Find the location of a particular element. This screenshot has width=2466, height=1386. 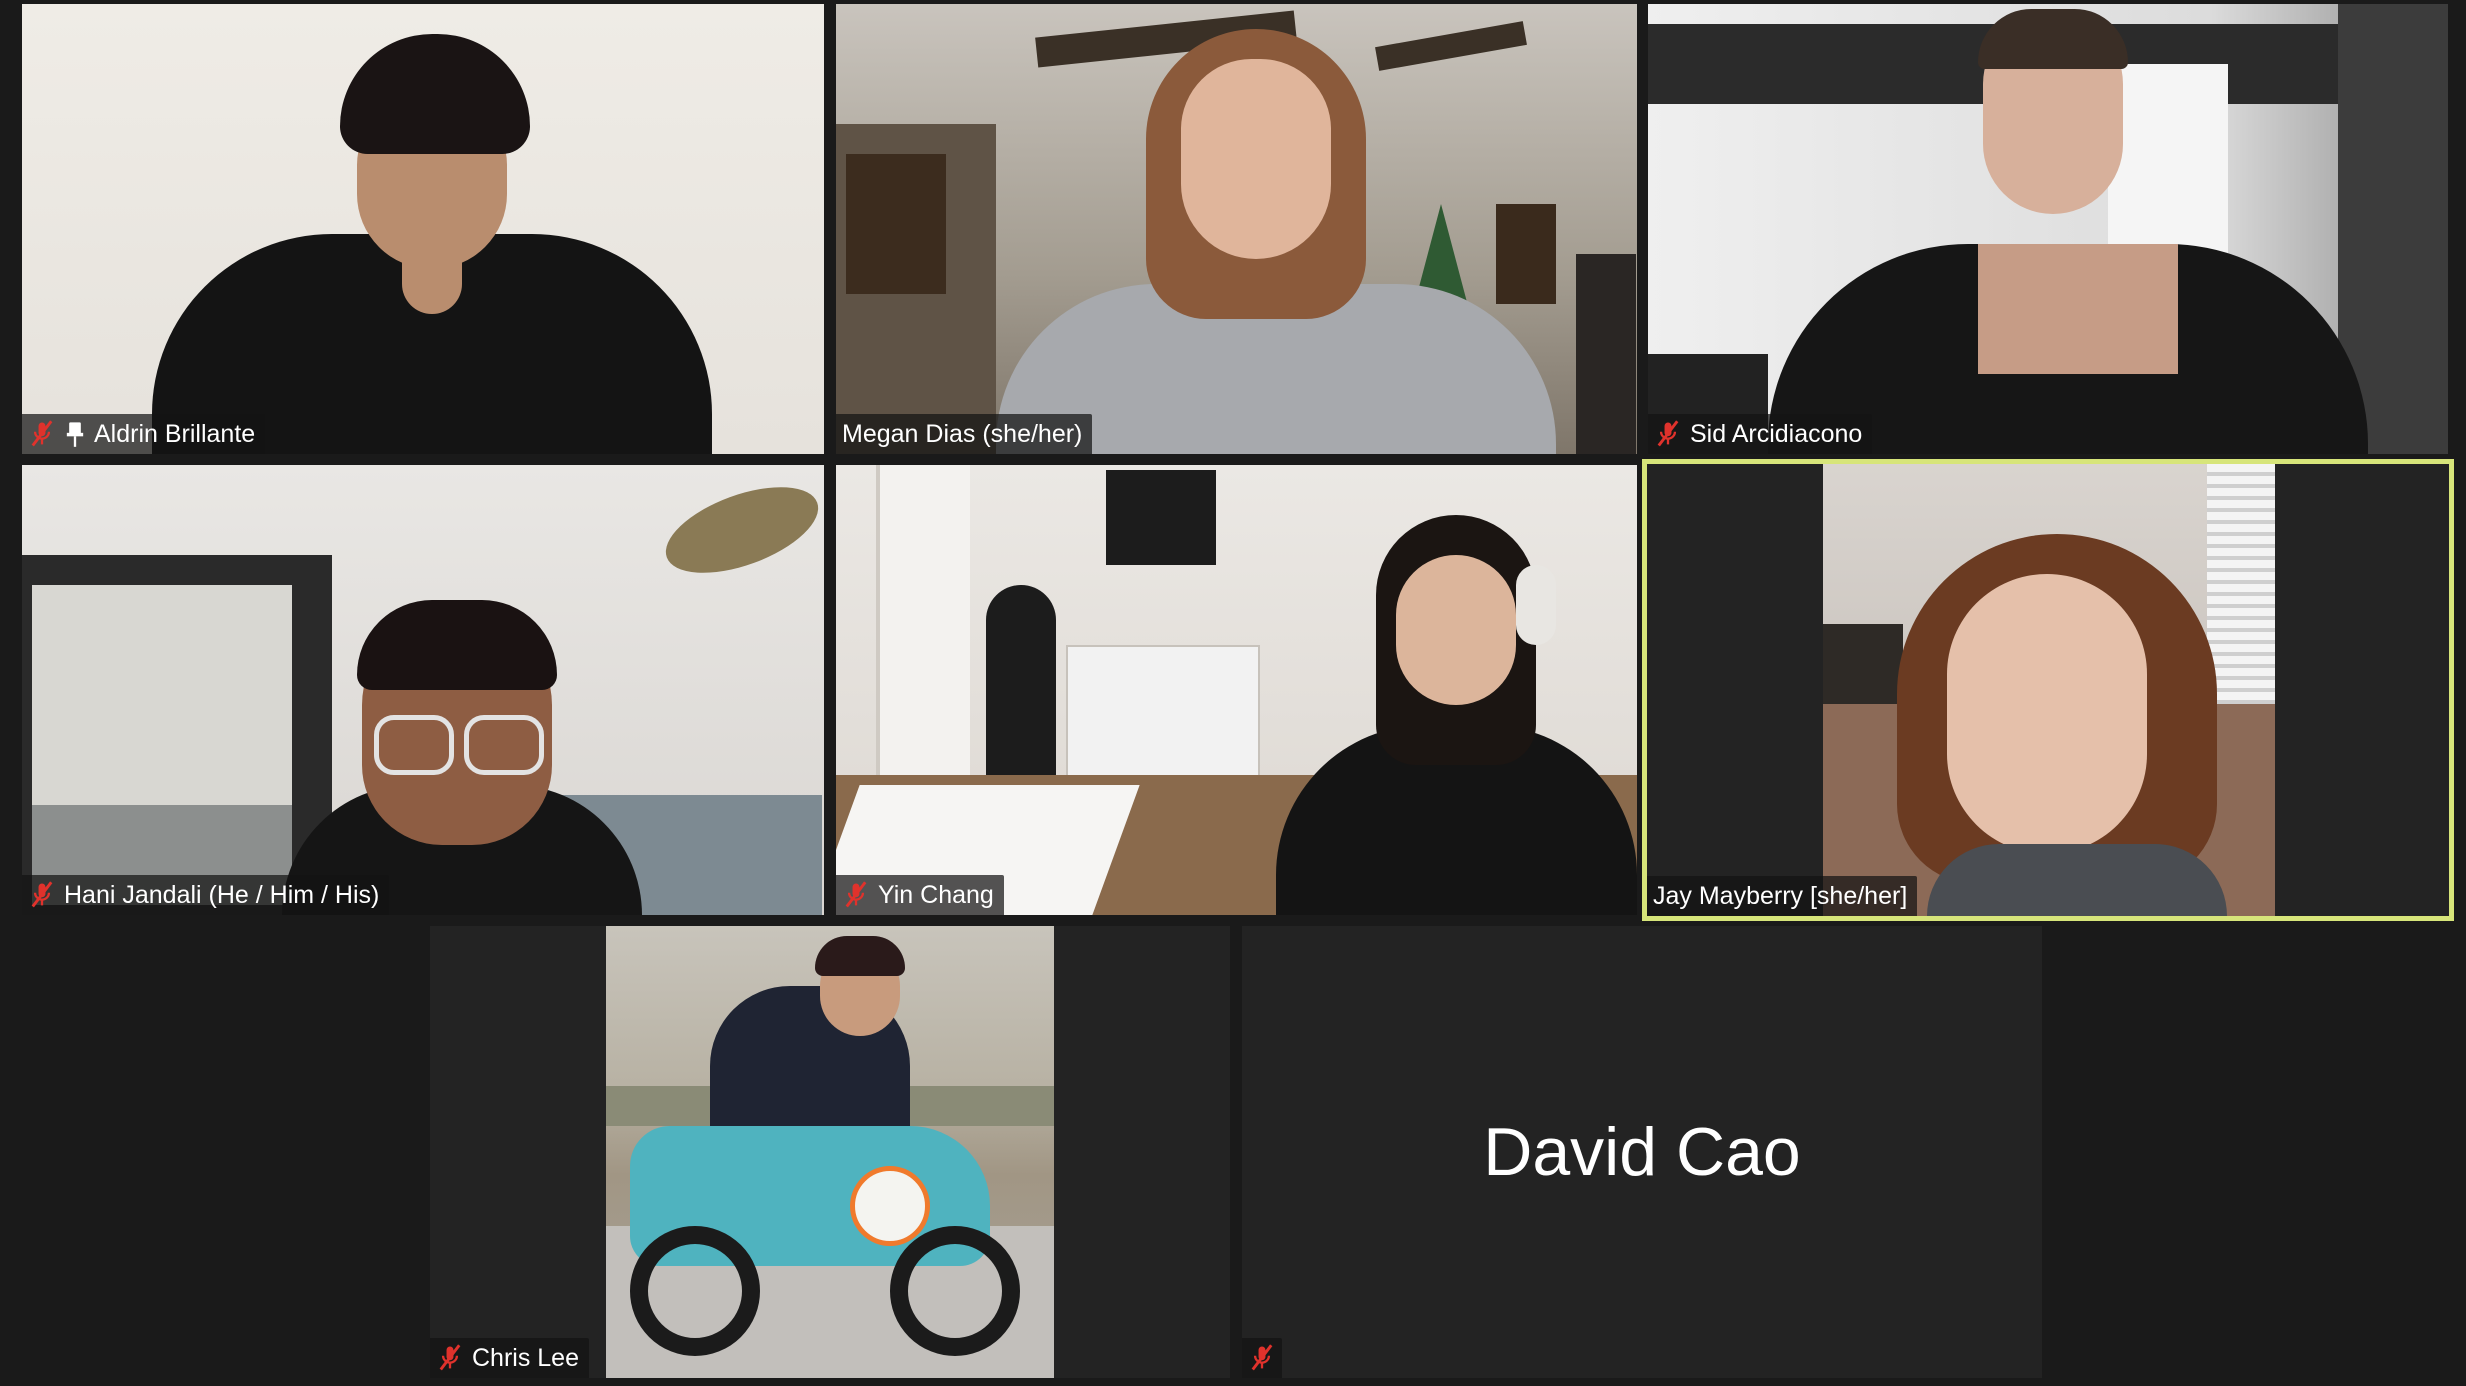

video-tile-jay-active-speaker: Jay Mayberry [she/her] is located at coordinates (2048, 690).